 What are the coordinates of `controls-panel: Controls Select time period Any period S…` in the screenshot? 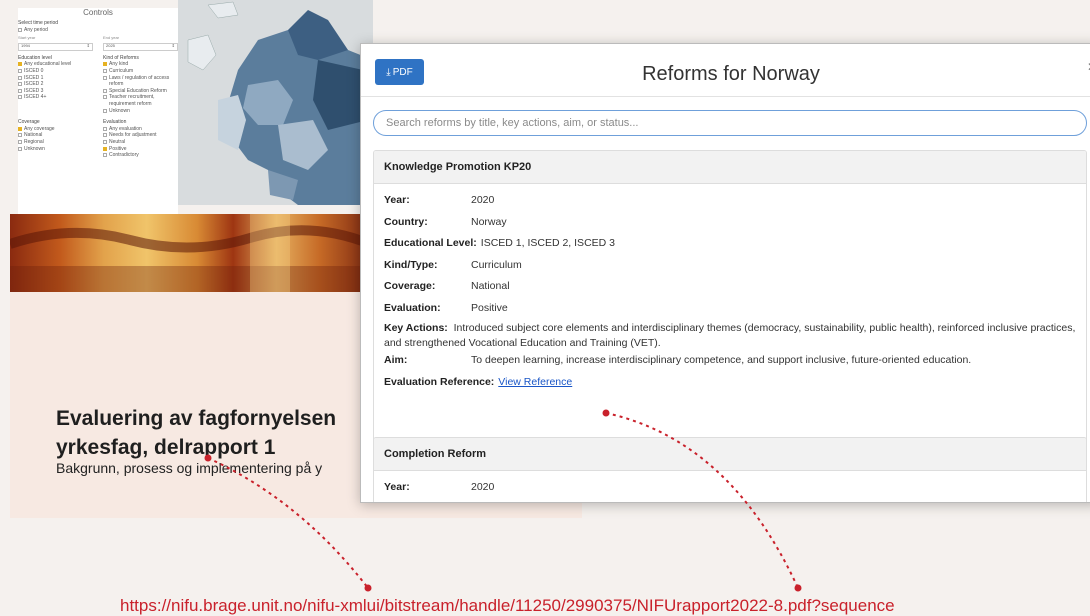 It's located at (98, 111).